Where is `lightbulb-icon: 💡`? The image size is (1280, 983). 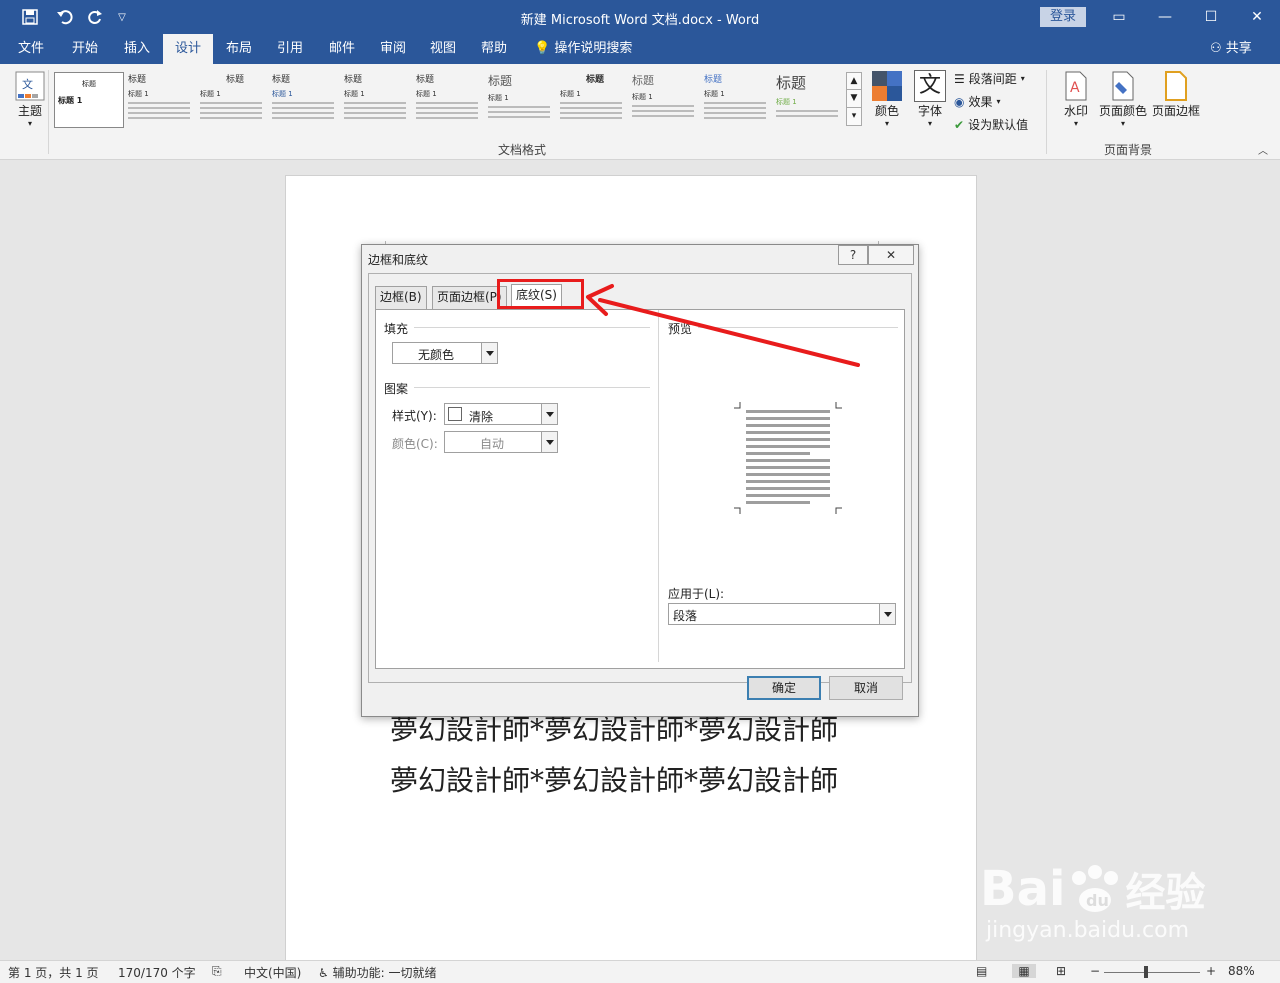 lightbulb-icon: 💡 is located at coordinates (542, 48).